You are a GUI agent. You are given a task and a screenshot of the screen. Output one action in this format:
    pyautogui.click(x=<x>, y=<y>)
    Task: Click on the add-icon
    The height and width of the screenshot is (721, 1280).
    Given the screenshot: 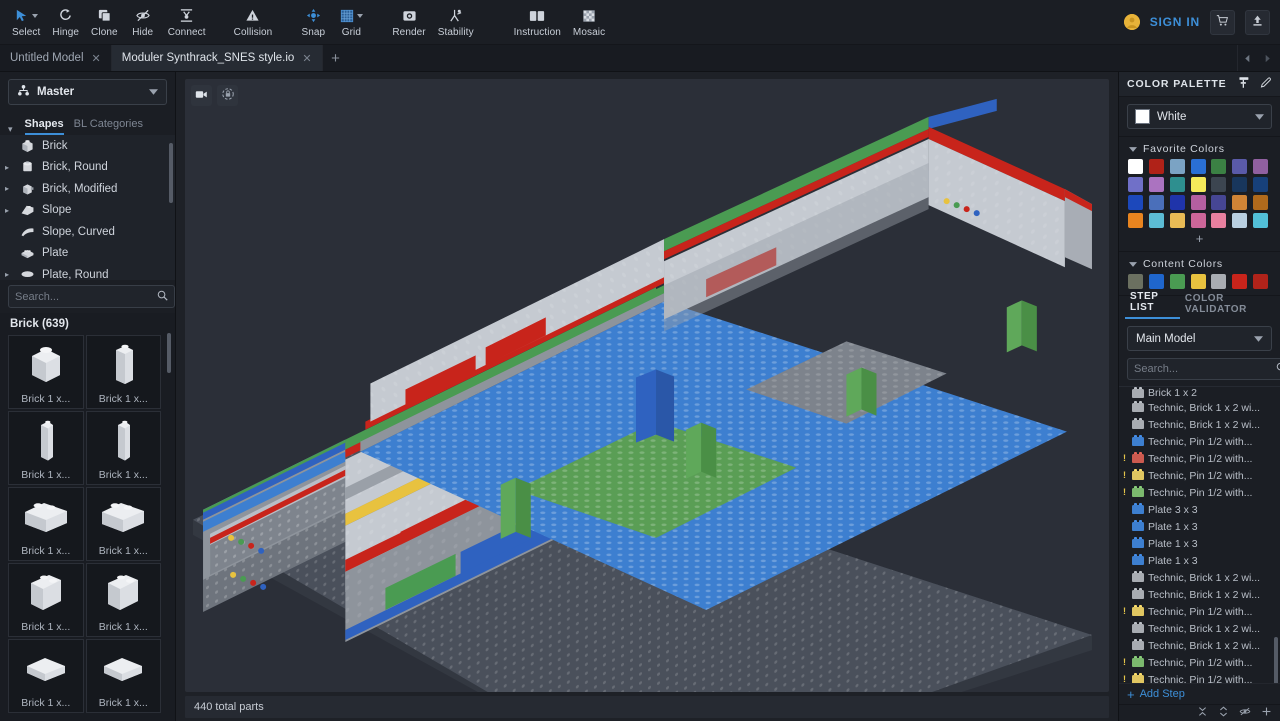 What is the action you would take?
    pyautogui.click(x=1266, y=713)
    